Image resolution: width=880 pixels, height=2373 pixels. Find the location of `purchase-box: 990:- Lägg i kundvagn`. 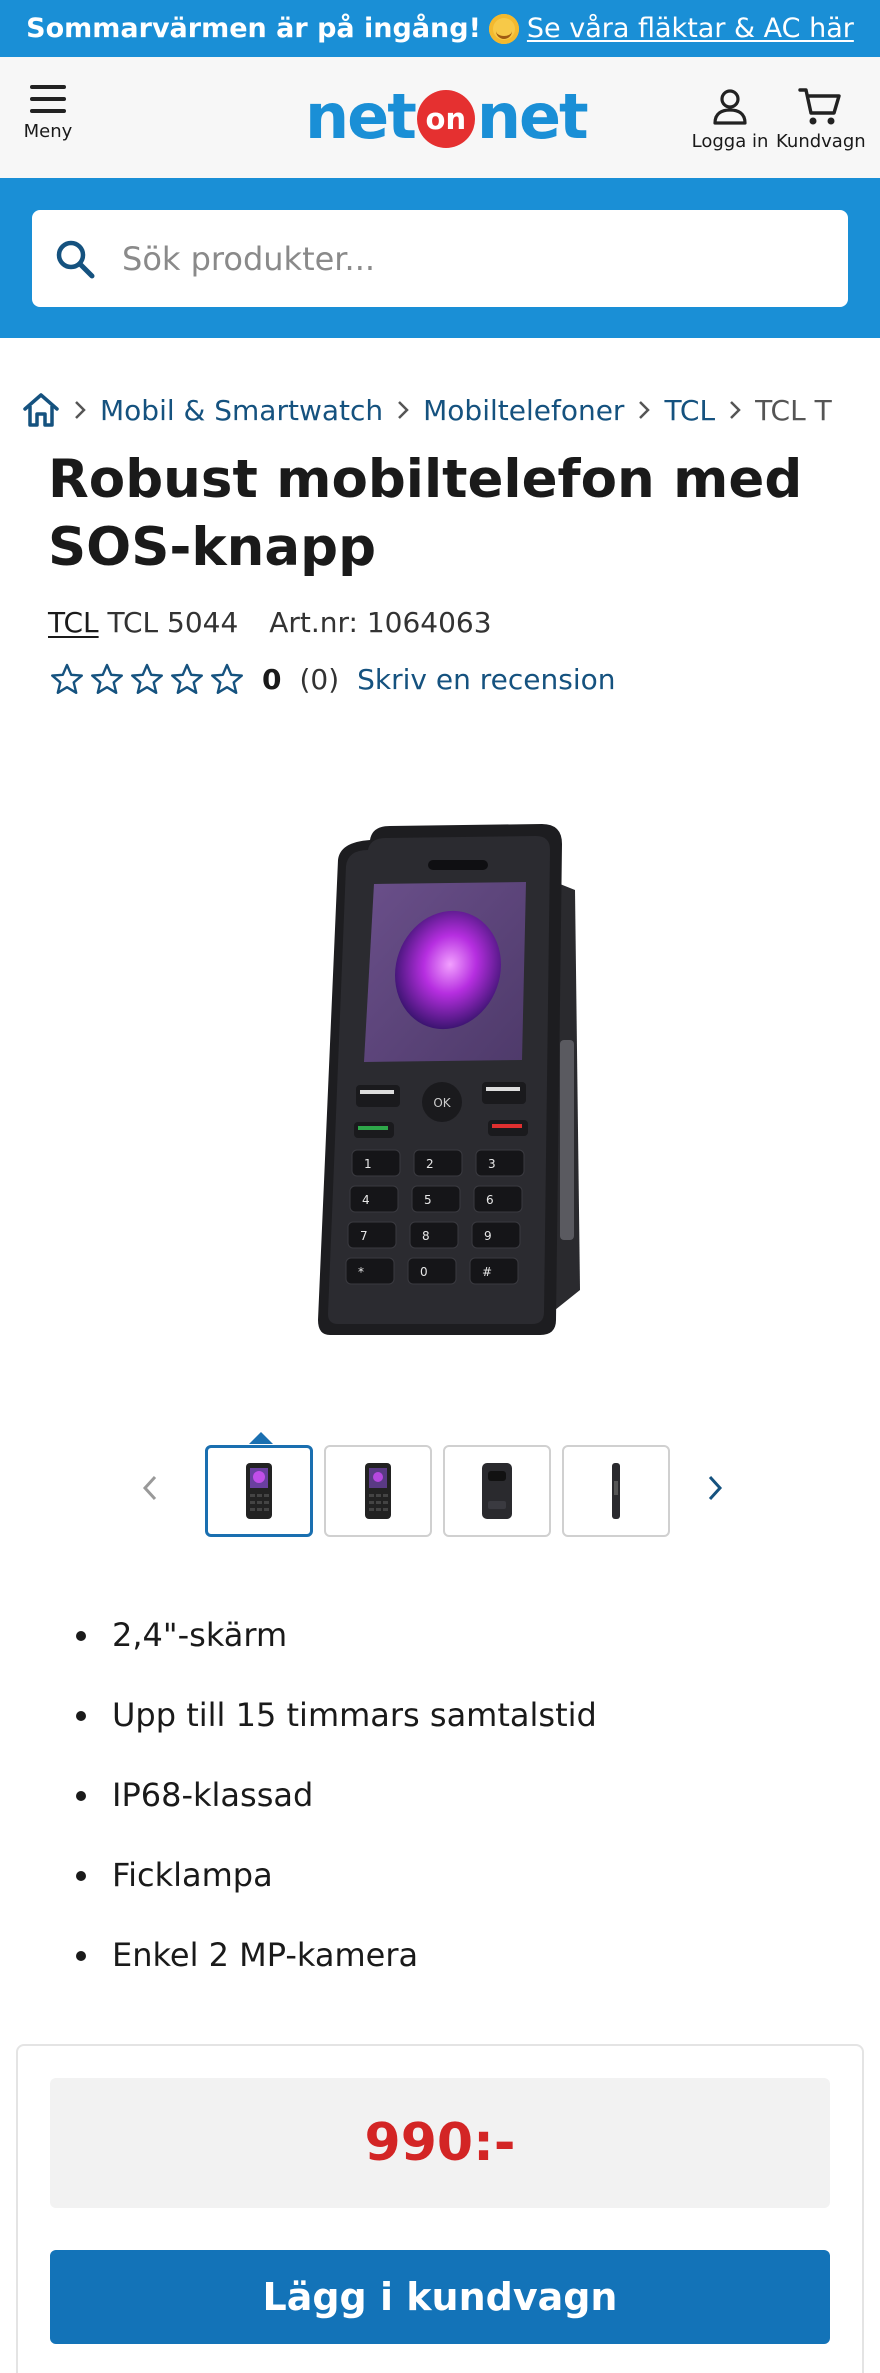

purchase-box: 990:- Lägg i kundvagn is located at coordinates (440, 2208).